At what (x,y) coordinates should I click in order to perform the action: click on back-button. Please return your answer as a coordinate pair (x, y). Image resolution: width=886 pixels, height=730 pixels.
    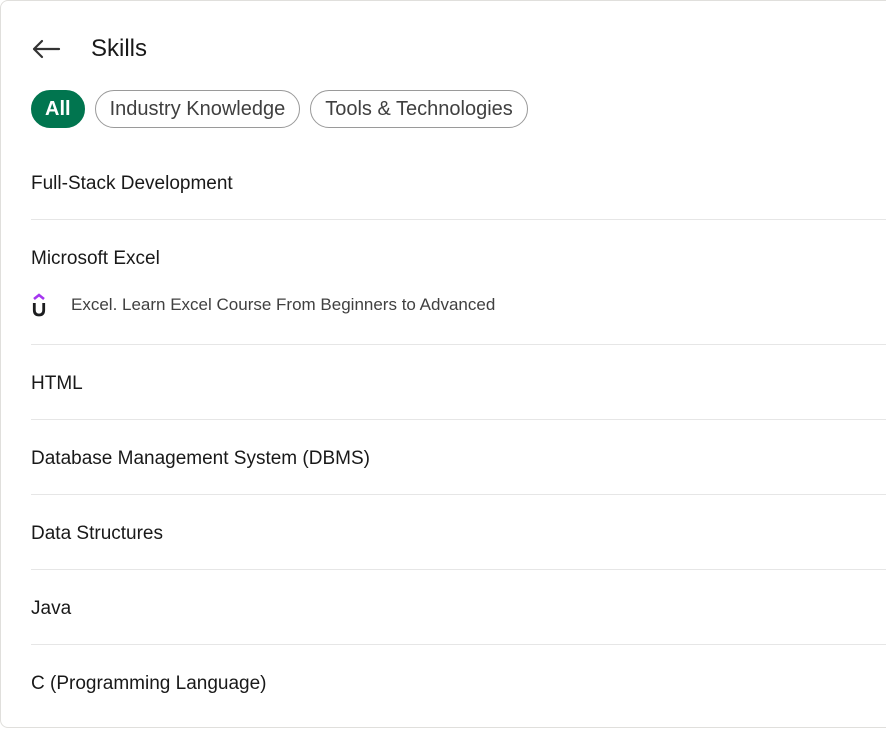
    Looking at the image, I should click on (47, 49).